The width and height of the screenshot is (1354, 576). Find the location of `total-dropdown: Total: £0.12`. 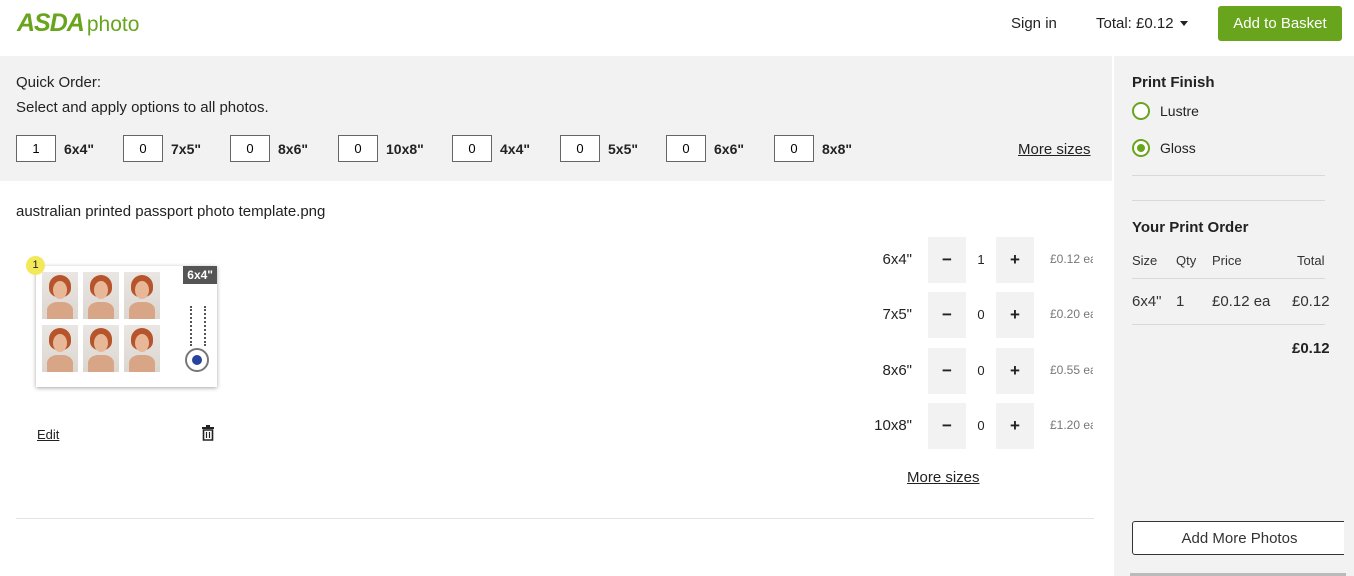

total-dropdown: Total: £0.12 is located at coordinates (1142, 23).